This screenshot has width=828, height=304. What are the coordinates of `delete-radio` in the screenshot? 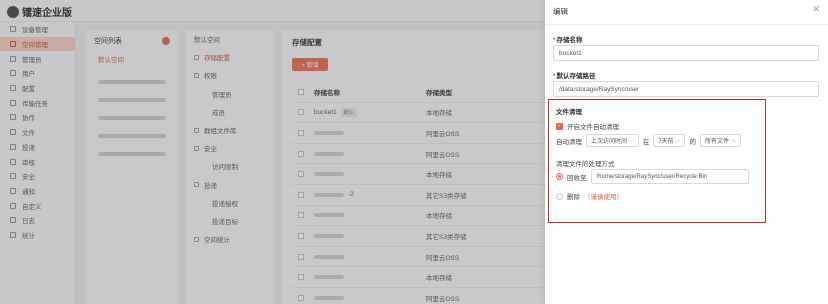 It's located at (559, 196).